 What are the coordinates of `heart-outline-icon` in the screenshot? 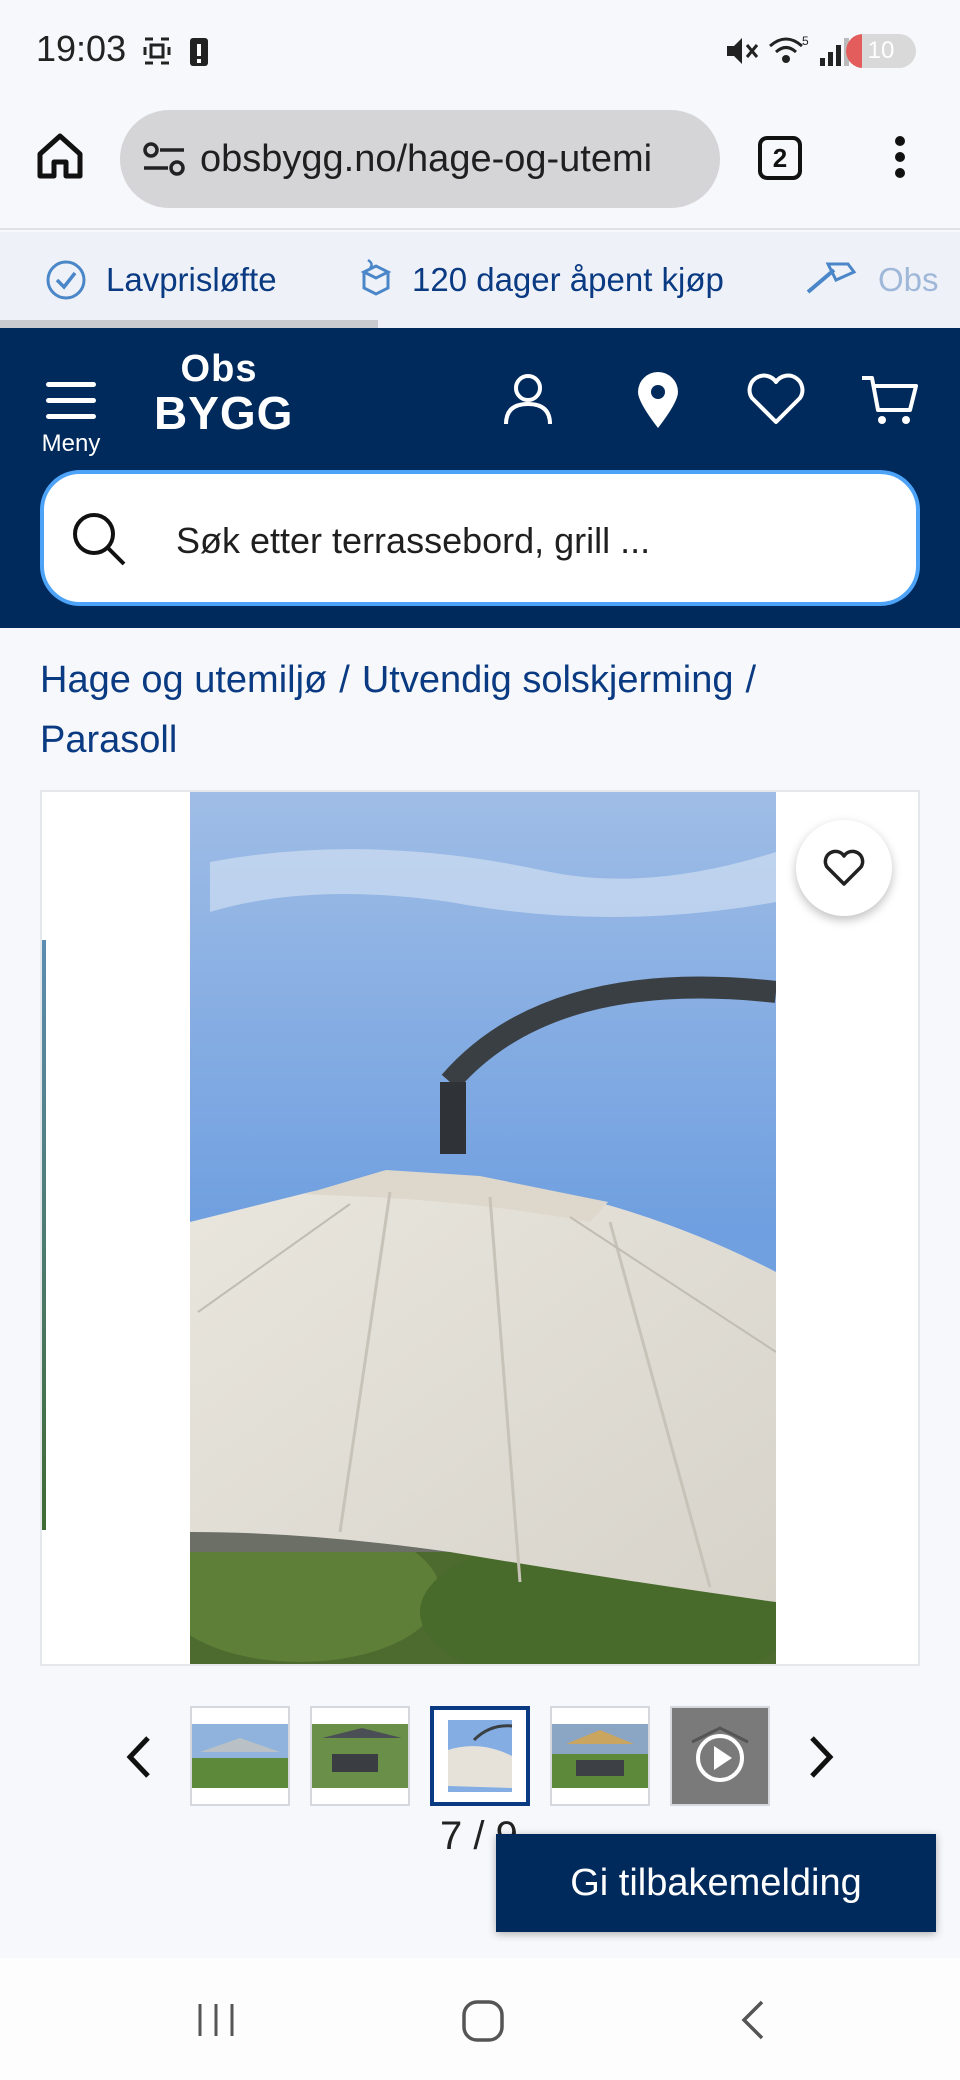 It's located at (844, 867).